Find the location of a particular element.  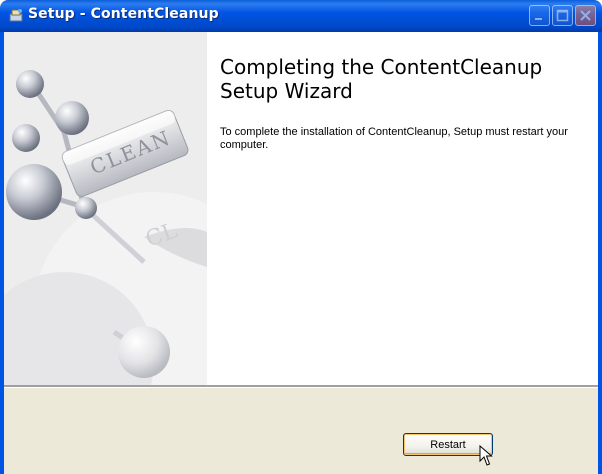

close-icon is located at coordinates (585, 15).